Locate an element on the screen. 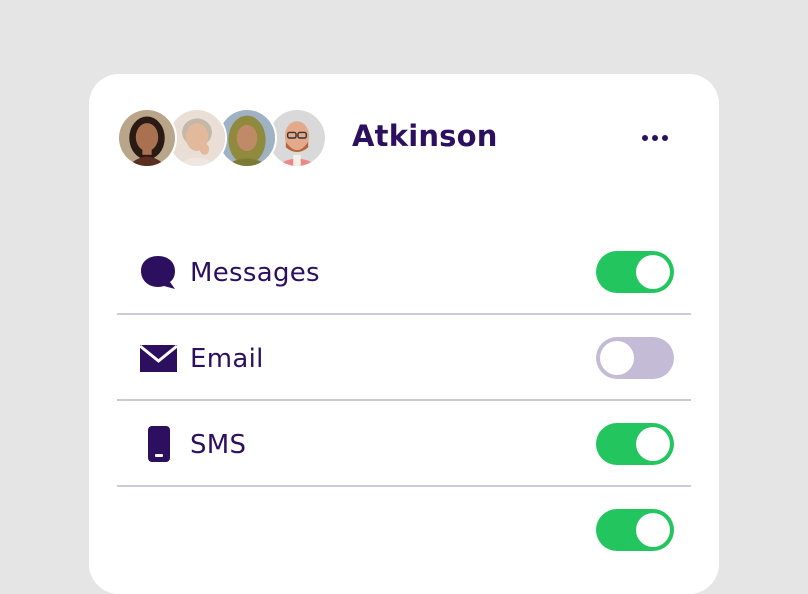 The width and height of the screenshot is (808, 594). page-title: Atkinson is located at coordinates (425, 136).